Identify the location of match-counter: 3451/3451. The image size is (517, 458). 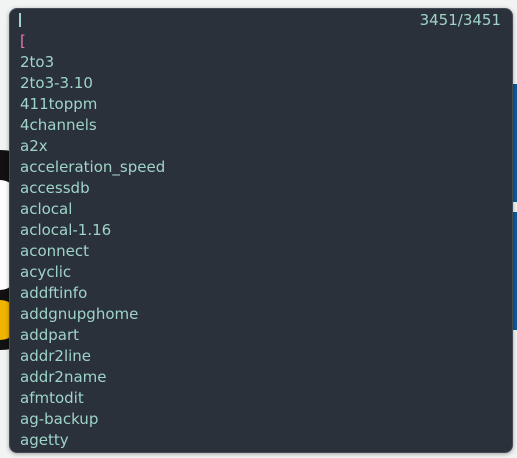
(460, 20).